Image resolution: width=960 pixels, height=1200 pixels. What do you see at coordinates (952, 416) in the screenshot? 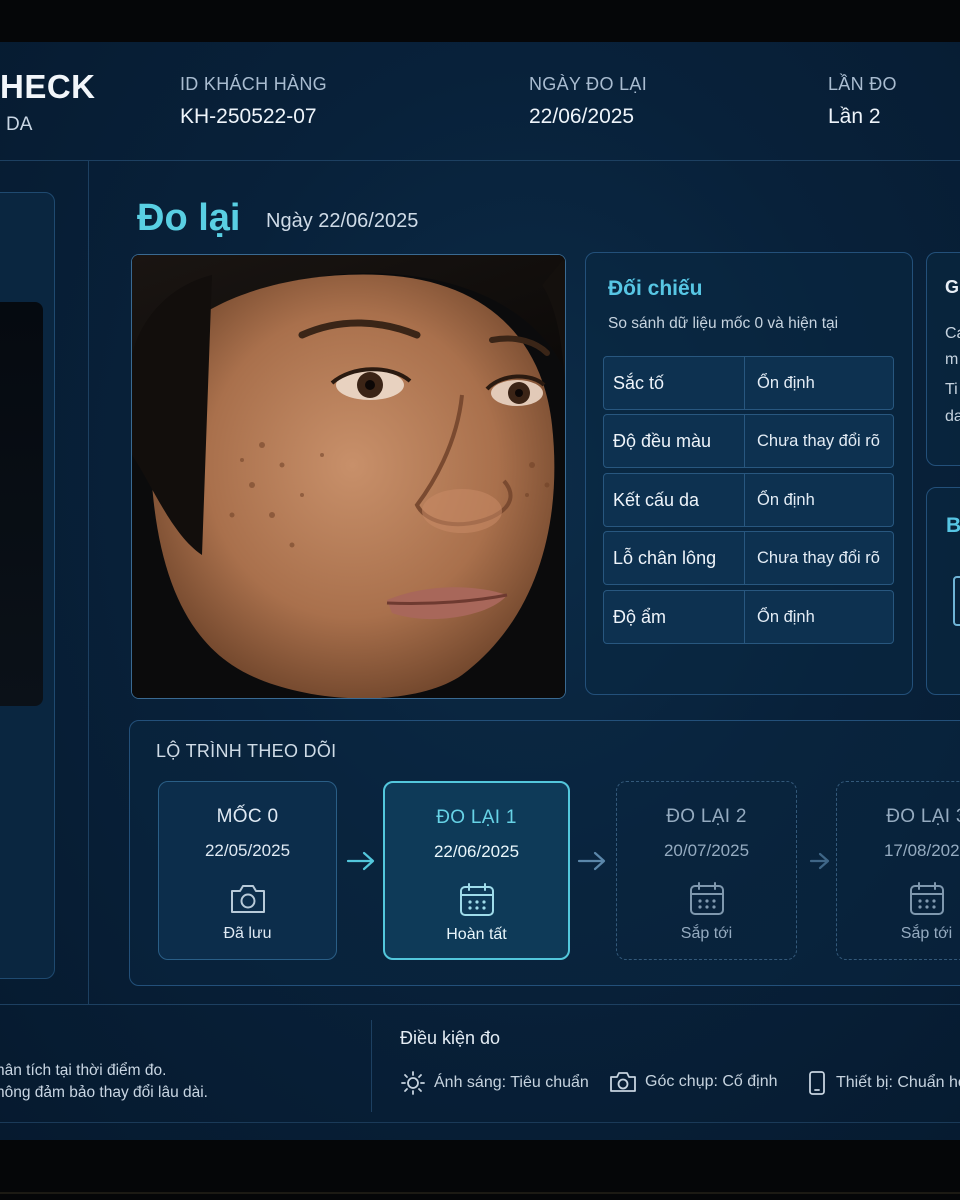
I see `notes-card-line: da` at bounding box center [952, 416].